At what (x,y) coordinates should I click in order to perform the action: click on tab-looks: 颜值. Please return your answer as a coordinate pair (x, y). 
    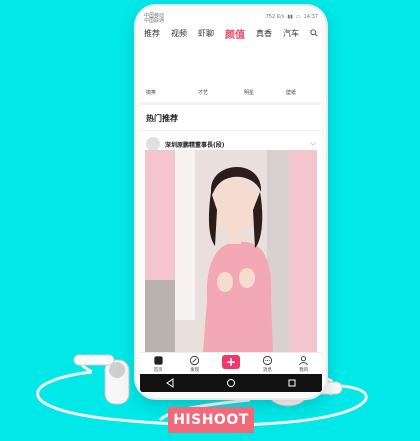
    Looking at the image, I should click on (235, 33).